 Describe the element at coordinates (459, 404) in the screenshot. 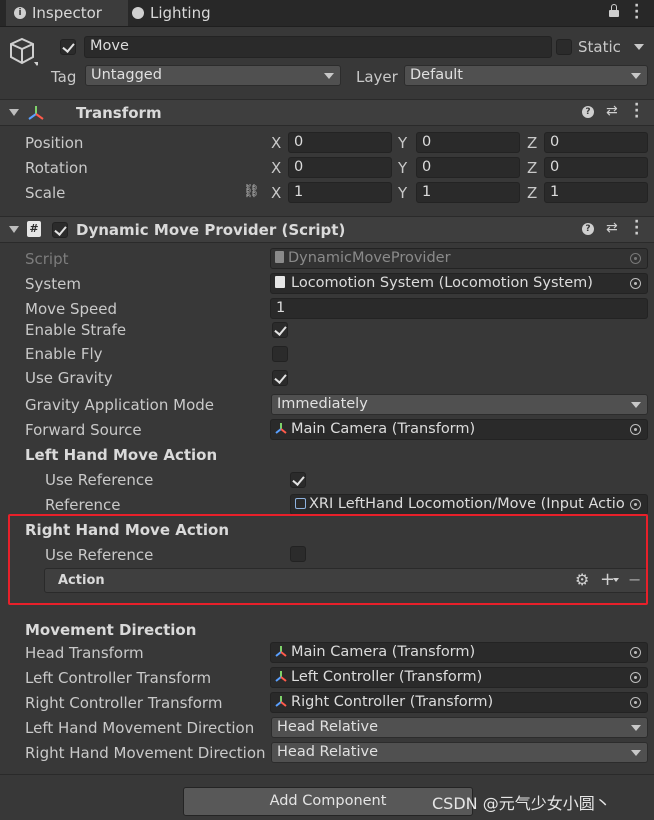

I see `gravity-mode-dropdown: Immediately` at that location.